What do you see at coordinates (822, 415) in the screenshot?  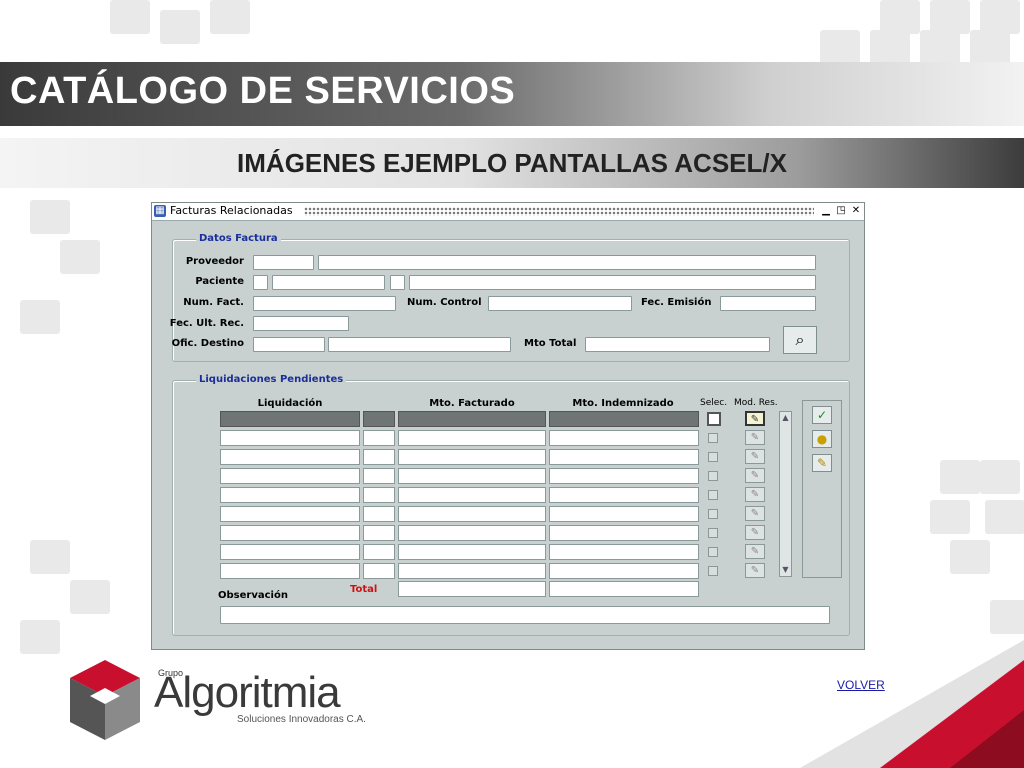 I see `checkmark-icon: ✓` at bounding box center [822, 415].